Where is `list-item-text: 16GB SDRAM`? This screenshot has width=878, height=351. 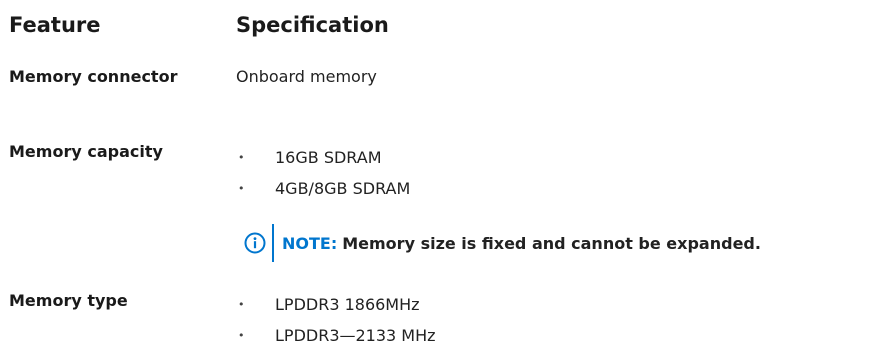
list-item-text: 16GB SDRAM is located at coordinates (328, 157).